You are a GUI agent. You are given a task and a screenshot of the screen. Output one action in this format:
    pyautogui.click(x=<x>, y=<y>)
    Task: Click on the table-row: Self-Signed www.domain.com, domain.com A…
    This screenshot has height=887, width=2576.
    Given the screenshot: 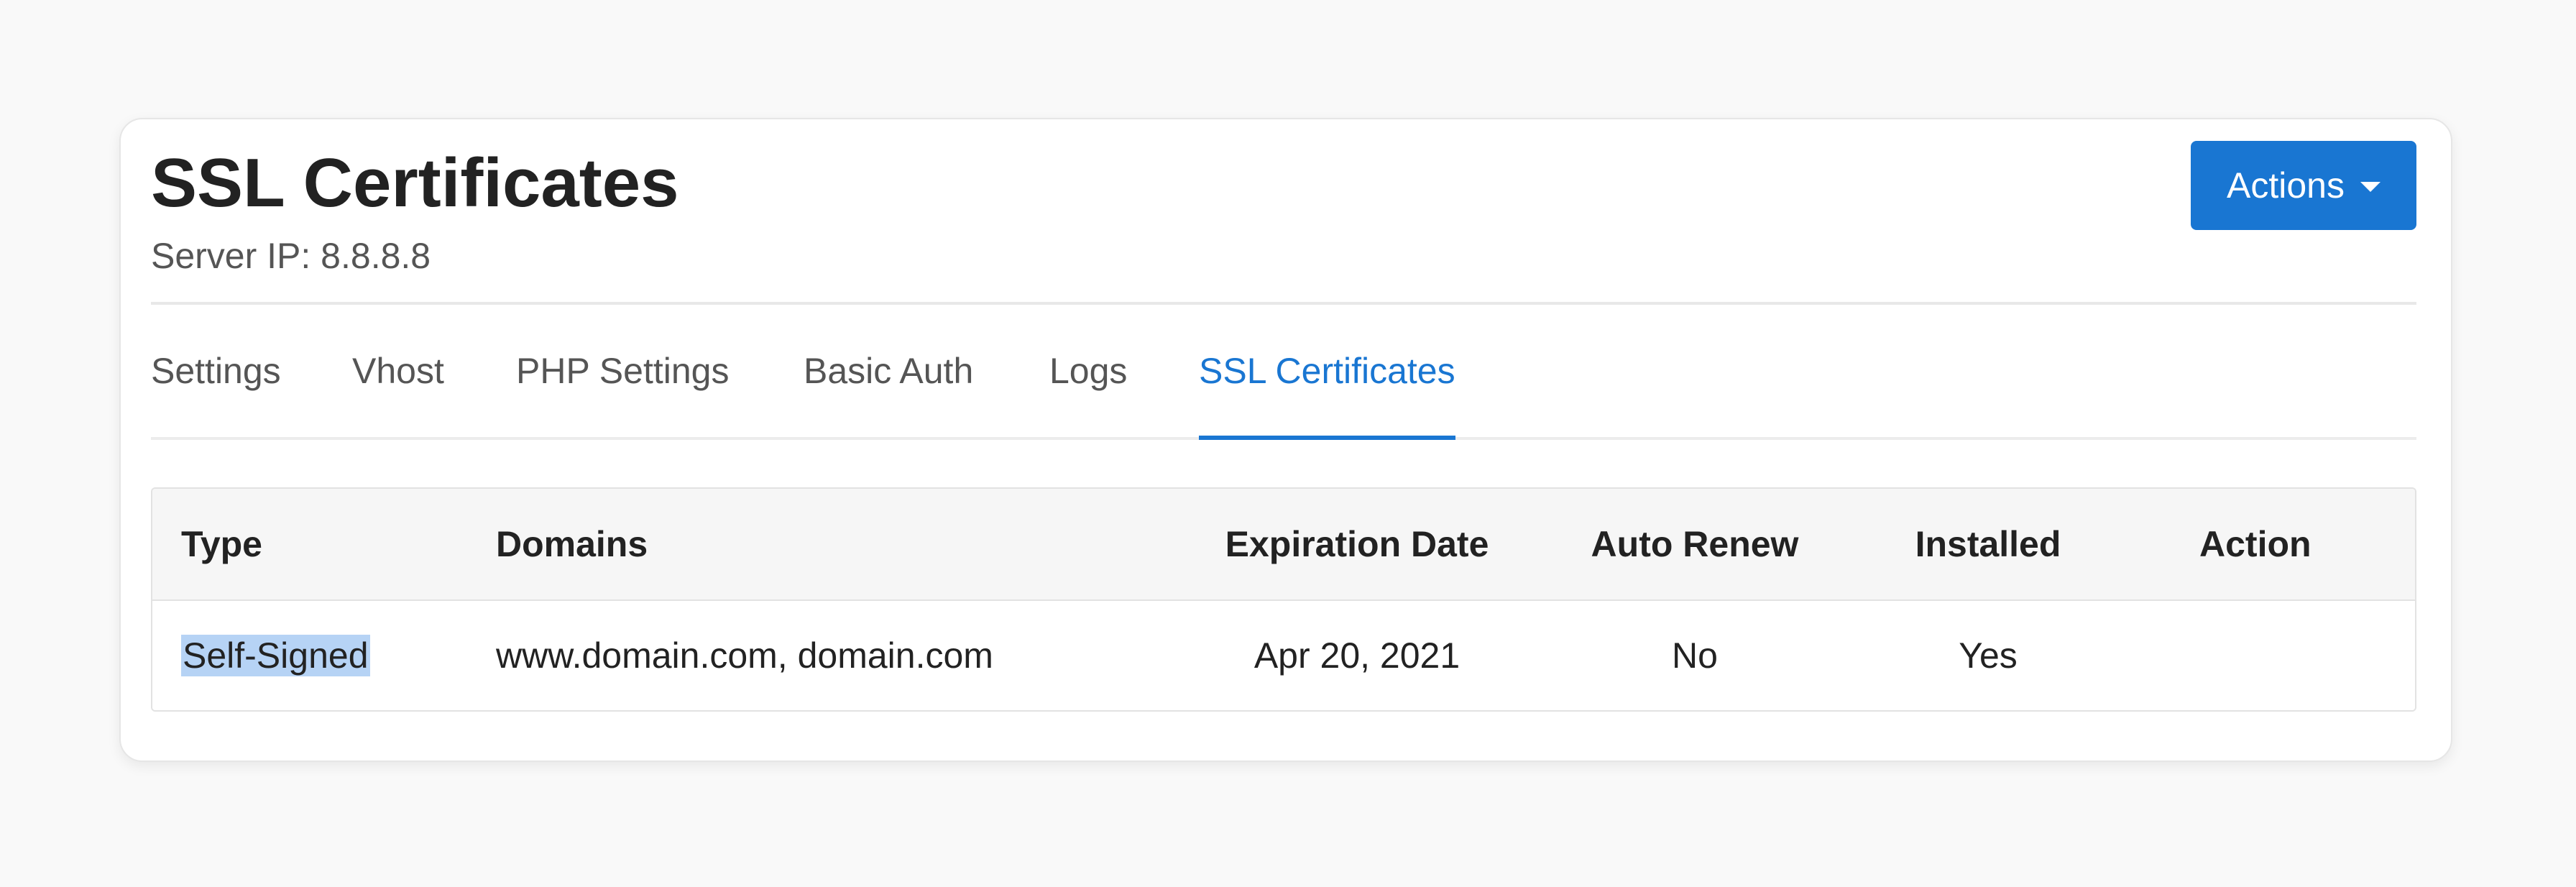 What is the action you would take?
    pyautogui.click(x=1283, y=655)
    